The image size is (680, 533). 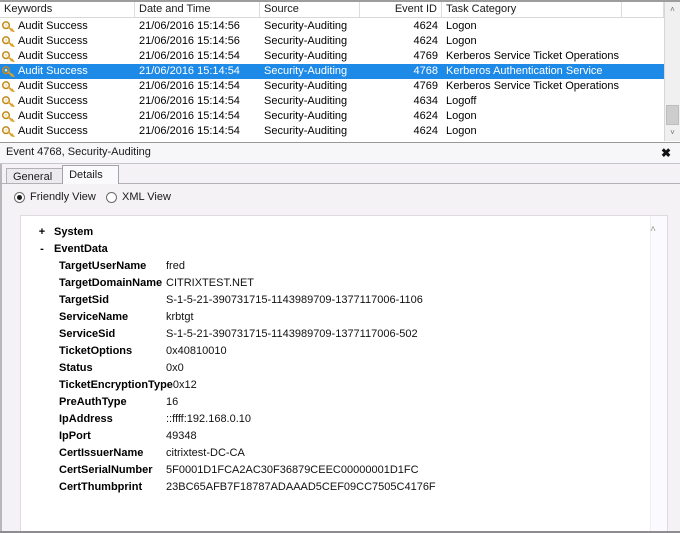 I want to click on event-data-value: 0x12, so click(x=184, y=385).